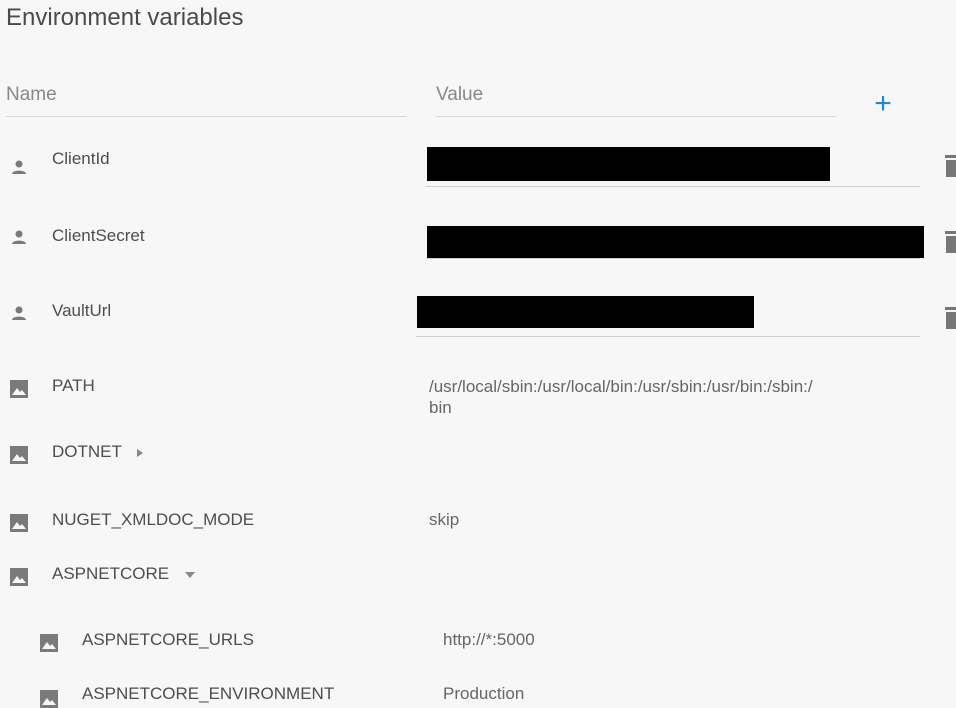  Describe the element at coordinates (73, 385) in the screenshot. I see `env-name: PATH` at that location.